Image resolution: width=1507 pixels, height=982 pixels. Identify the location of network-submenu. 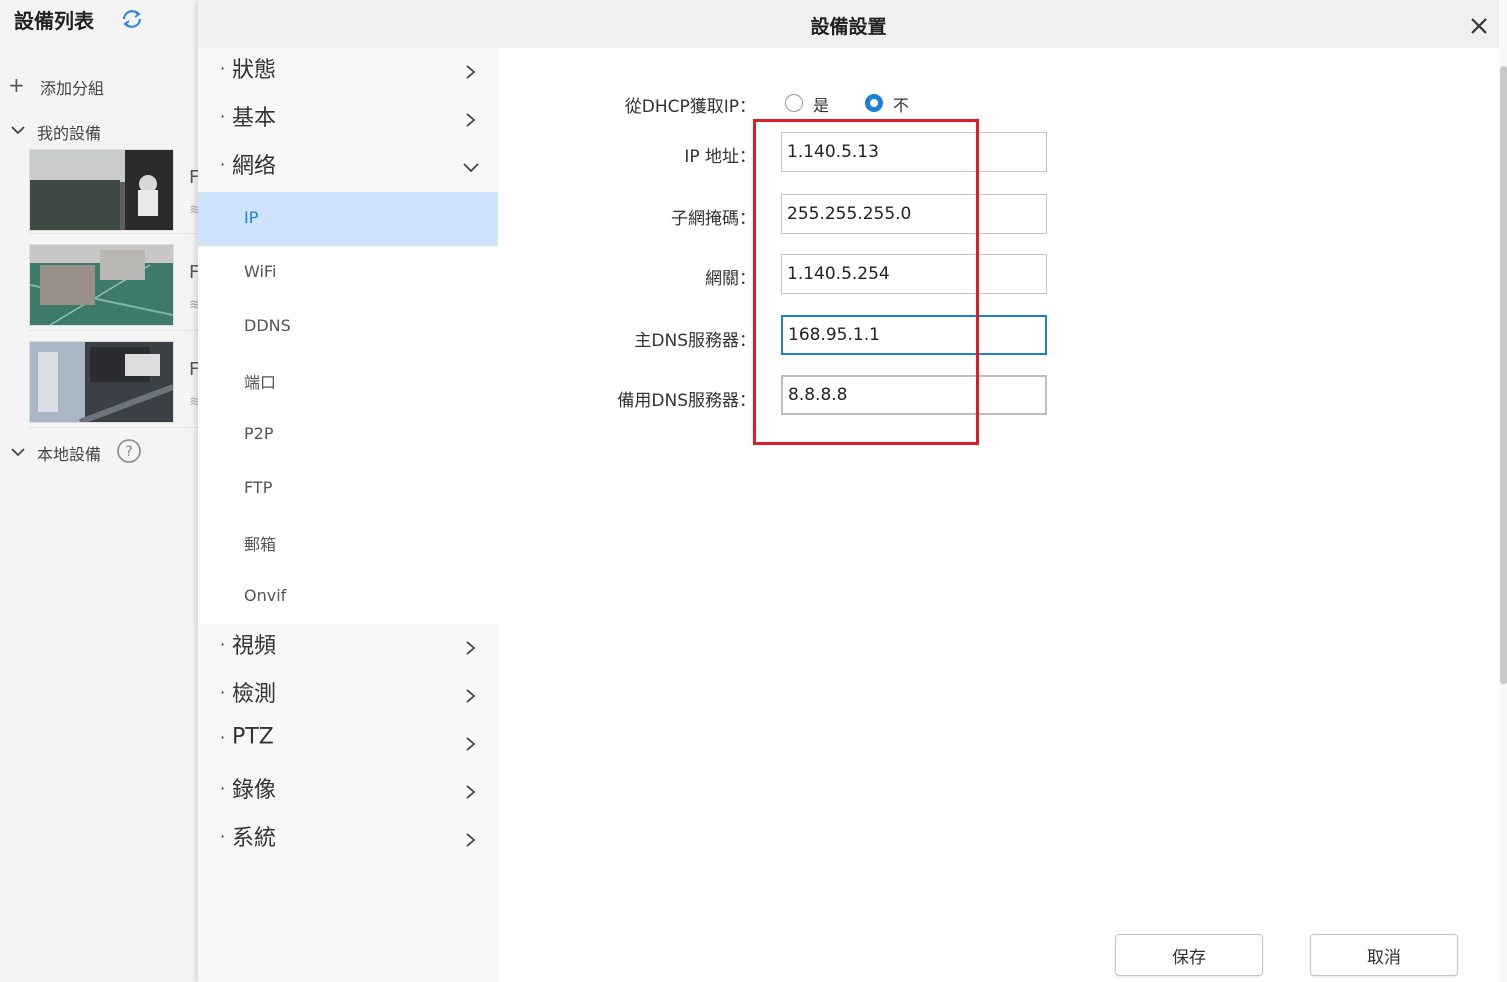
(348, 408).